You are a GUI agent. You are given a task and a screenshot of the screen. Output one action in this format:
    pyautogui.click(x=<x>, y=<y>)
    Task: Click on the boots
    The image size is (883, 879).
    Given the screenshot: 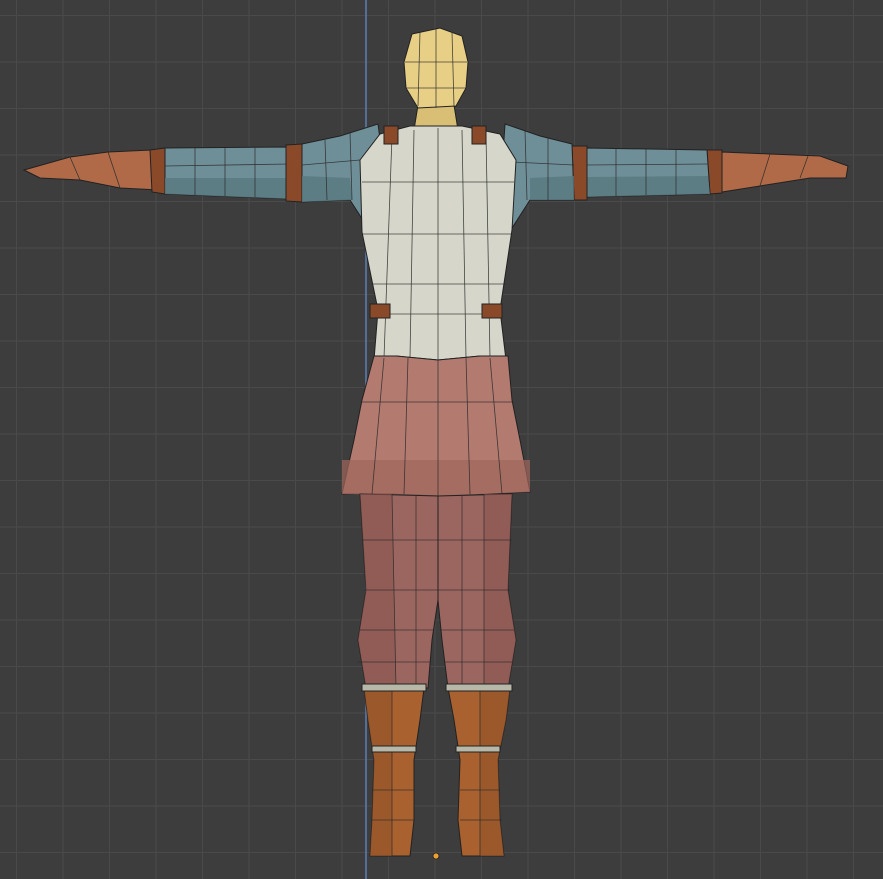 What is the action you would take?
    pyautogui.click(x=437, y=770)
    